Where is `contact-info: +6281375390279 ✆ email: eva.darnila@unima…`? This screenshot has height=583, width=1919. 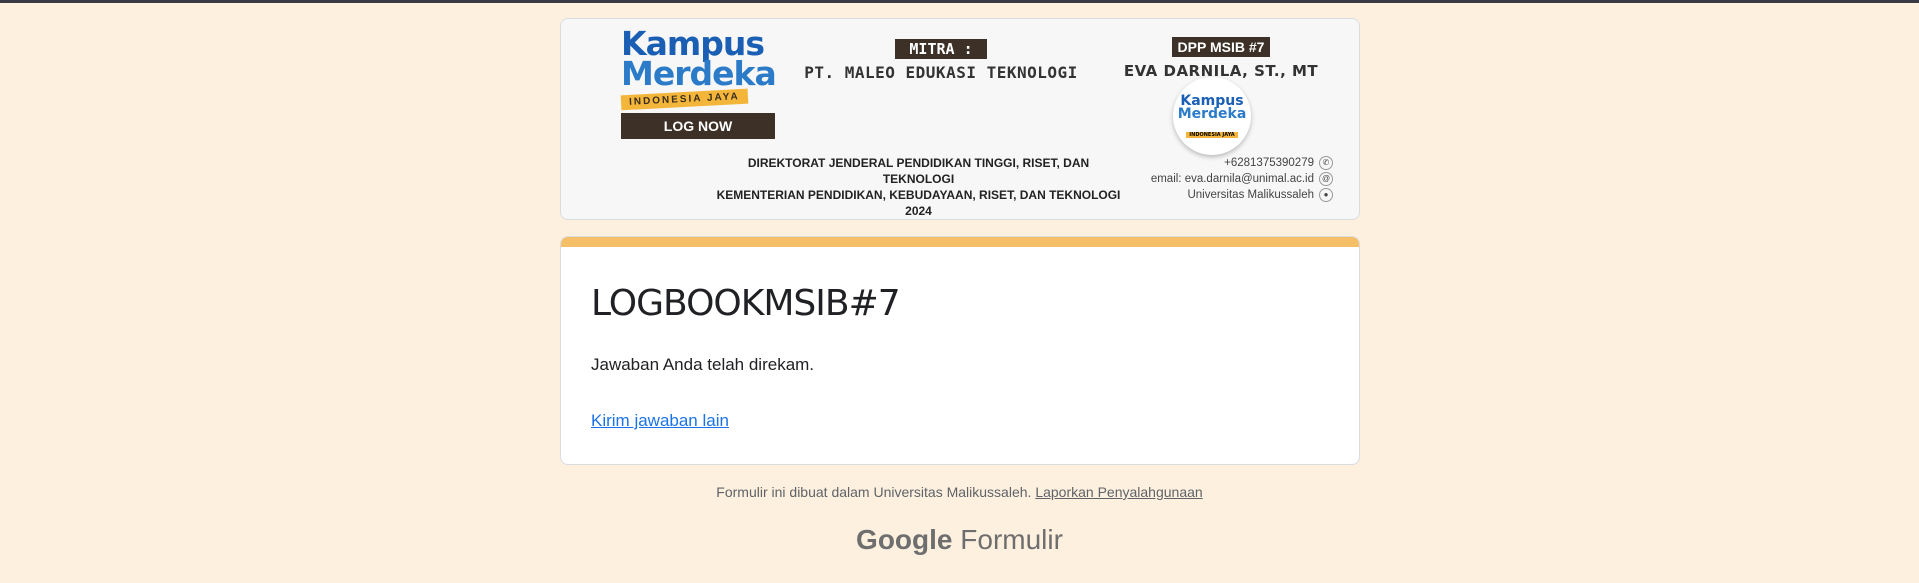
contact-info: +6281375390279 ✆ email: eva.darnila@unima… is located at coordinates (1213, 179).